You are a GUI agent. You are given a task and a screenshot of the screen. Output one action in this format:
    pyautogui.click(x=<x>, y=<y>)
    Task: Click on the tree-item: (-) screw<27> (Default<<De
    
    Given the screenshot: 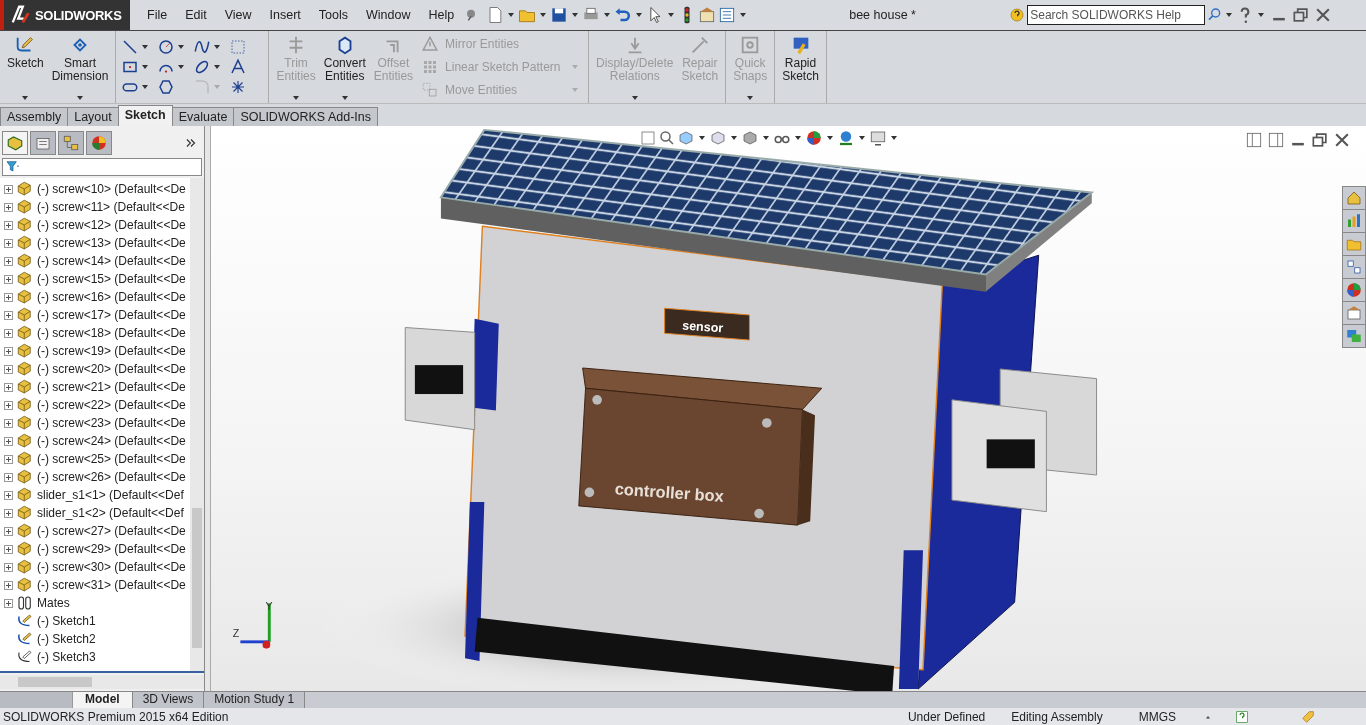 What is the action you would take?
    pyautogui.click(x=95, y=531)
    